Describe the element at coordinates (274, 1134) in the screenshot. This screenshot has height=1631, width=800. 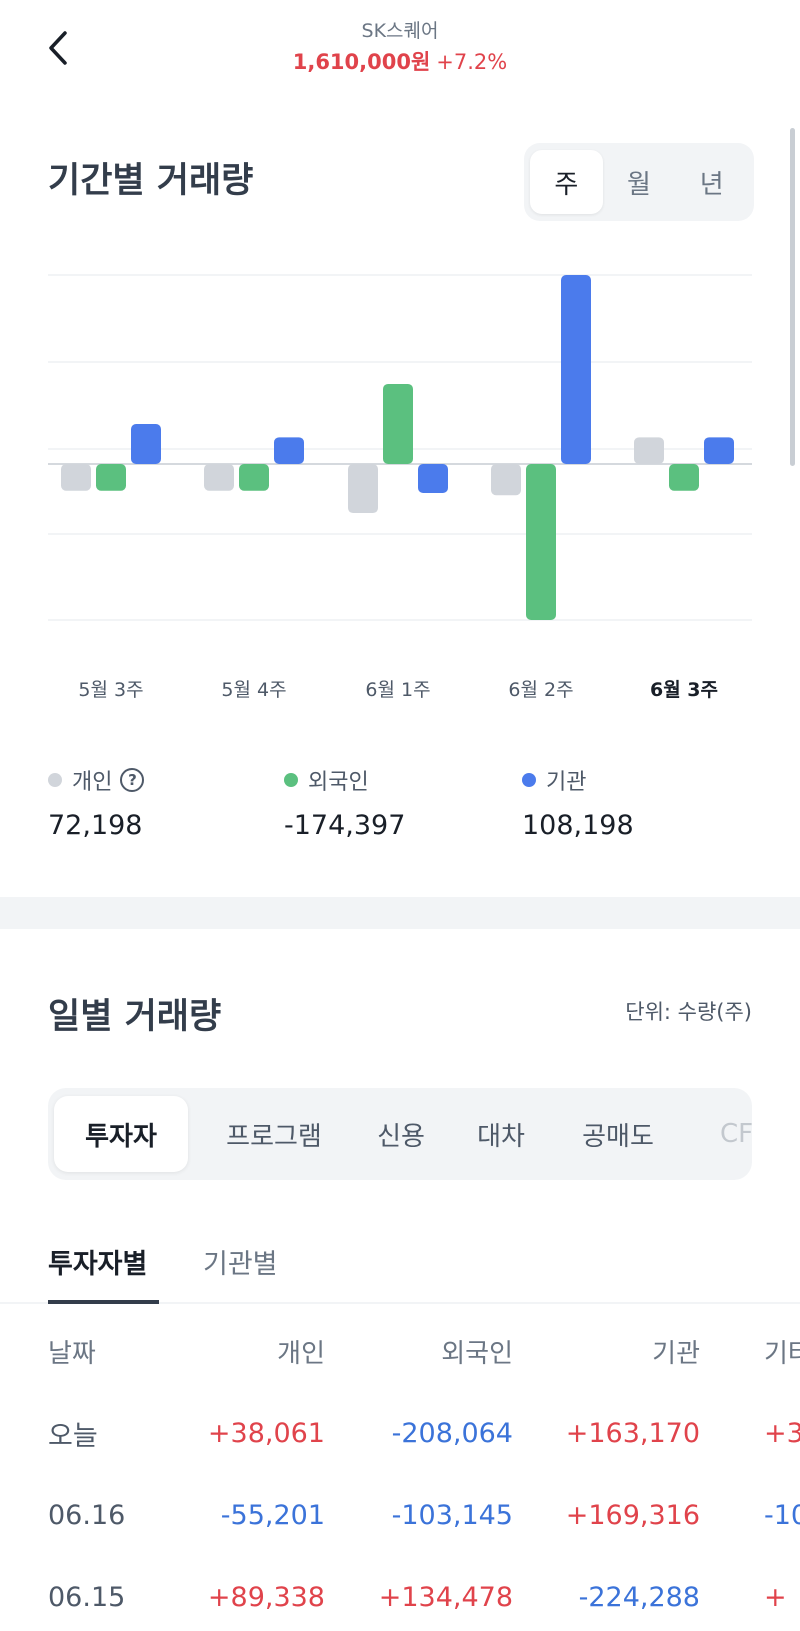
I see `tab-program: 프로그램` at that location.